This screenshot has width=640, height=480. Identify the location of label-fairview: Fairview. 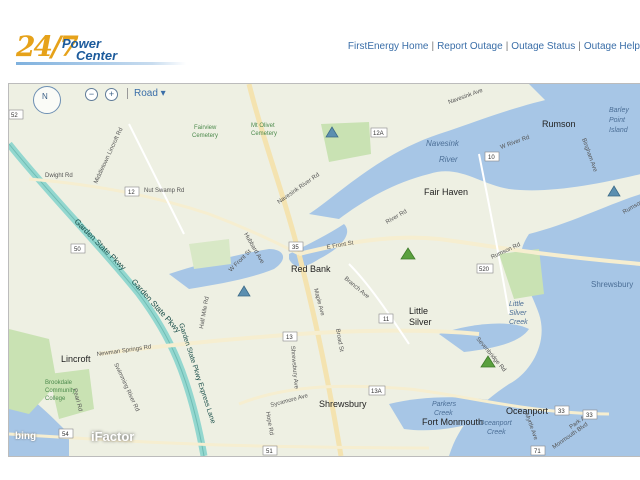
(205, 128).